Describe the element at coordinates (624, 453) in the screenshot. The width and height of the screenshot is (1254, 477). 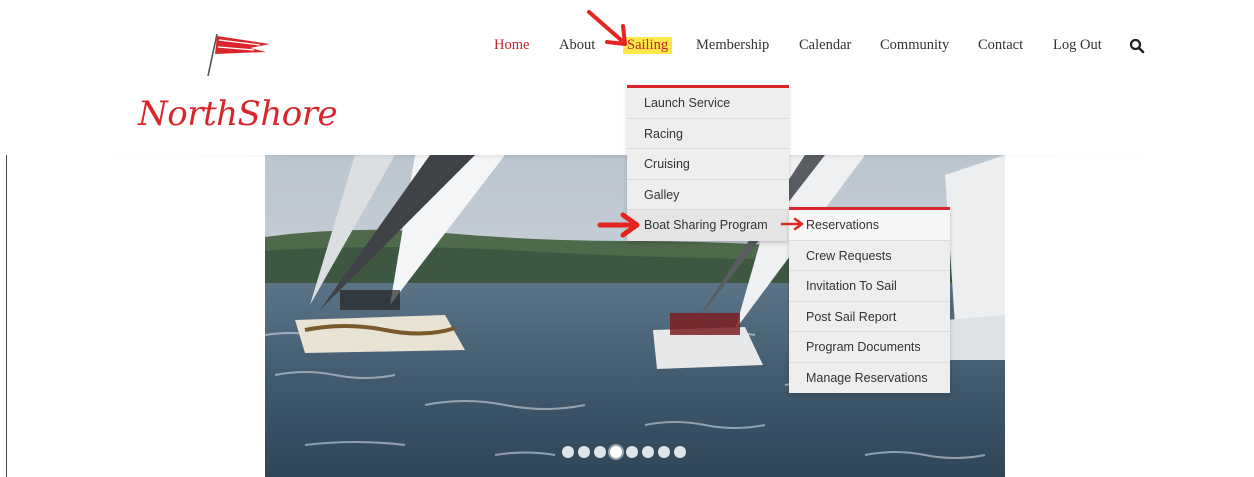
I see `slider-dots` at that location.